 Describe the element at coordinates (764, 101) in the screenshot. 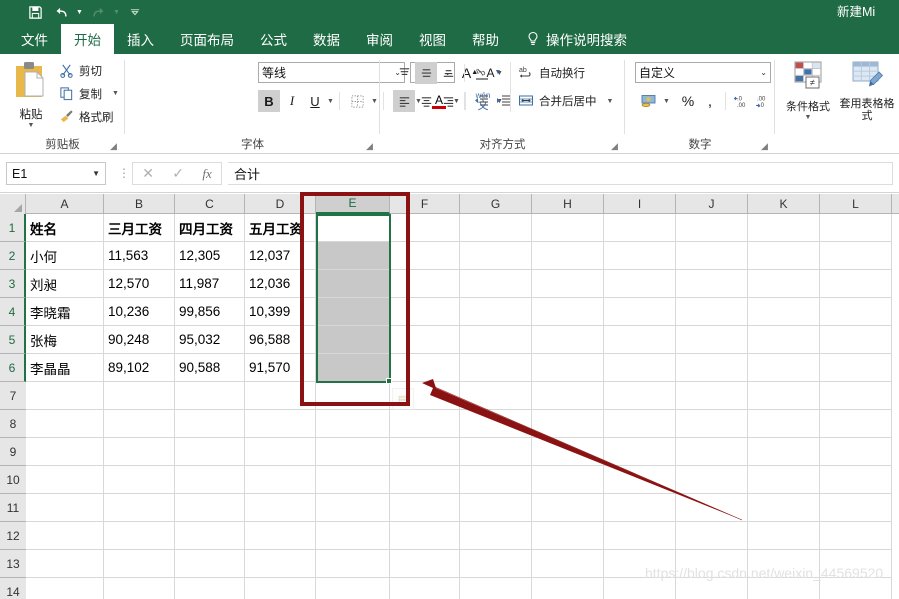

I see `decrease-decimal-button: .00 .0` at that location.